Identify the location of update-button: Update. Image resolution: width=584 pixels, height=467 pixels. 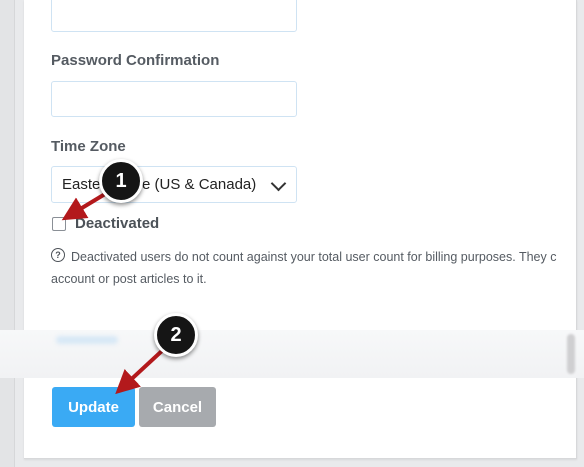
(93, 407).